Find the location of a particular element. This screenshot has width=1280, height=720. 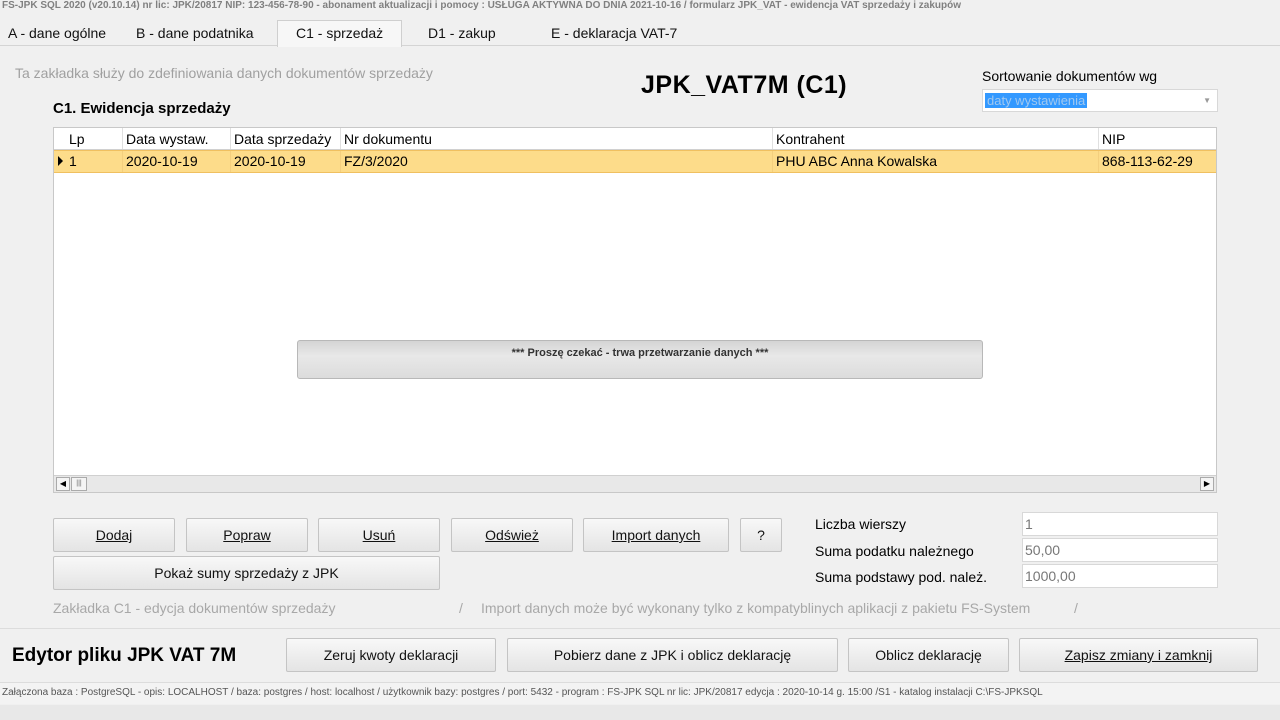

refresh-button-label: Odśwież is located at coordinates (512, 535).